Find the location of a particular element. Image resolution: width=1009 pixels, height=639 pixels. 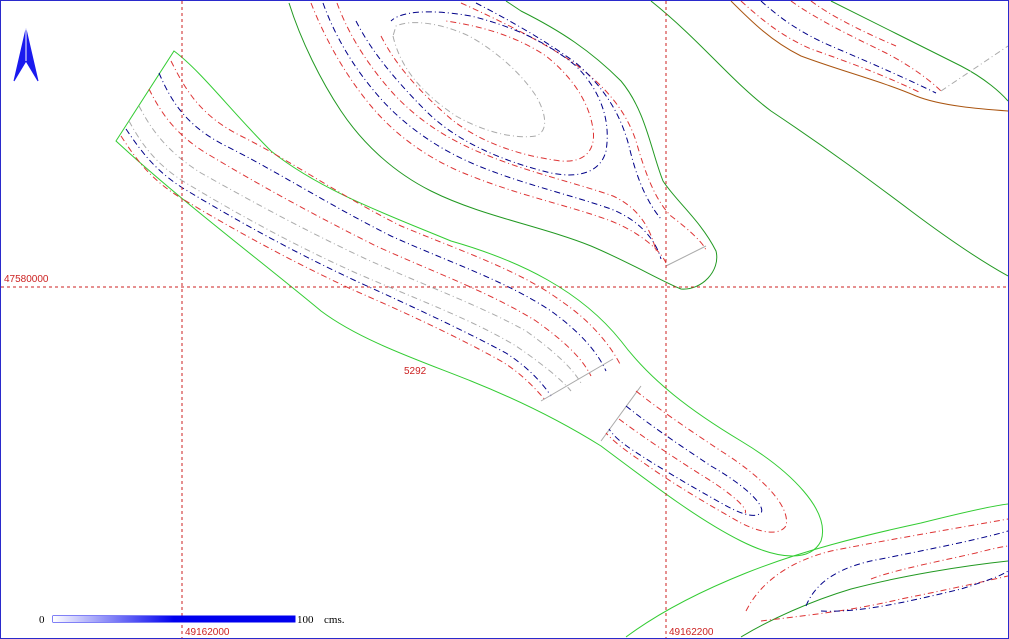

scale-bar: 0 100 cms. is located at coordinates (192, 620).